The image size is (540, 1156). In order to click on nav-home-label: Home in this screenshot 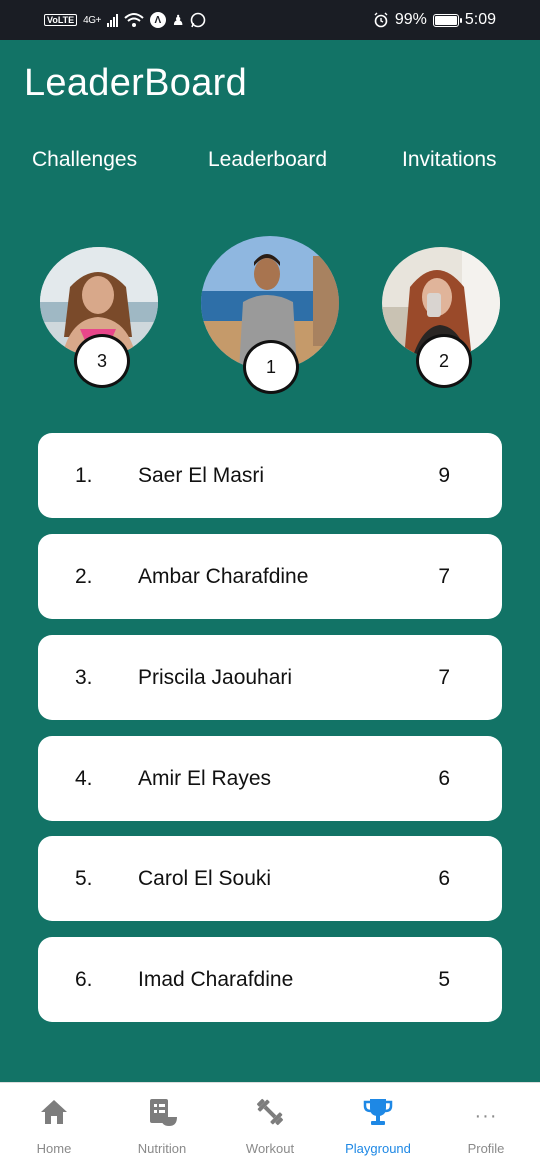, I will do `click(54, 1148)`.